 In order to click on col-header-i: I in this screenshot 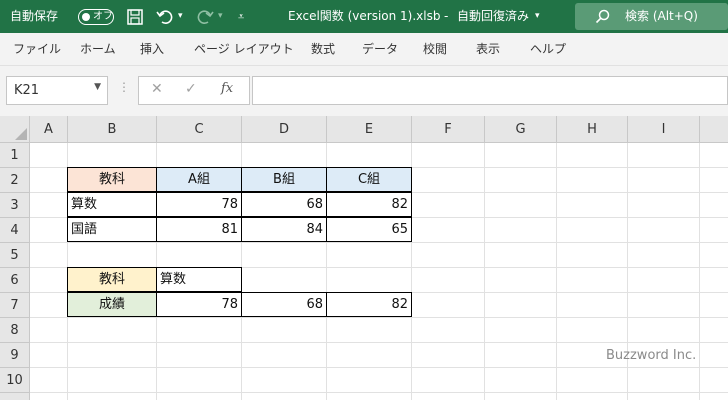, I will do `click(664, 129)`.